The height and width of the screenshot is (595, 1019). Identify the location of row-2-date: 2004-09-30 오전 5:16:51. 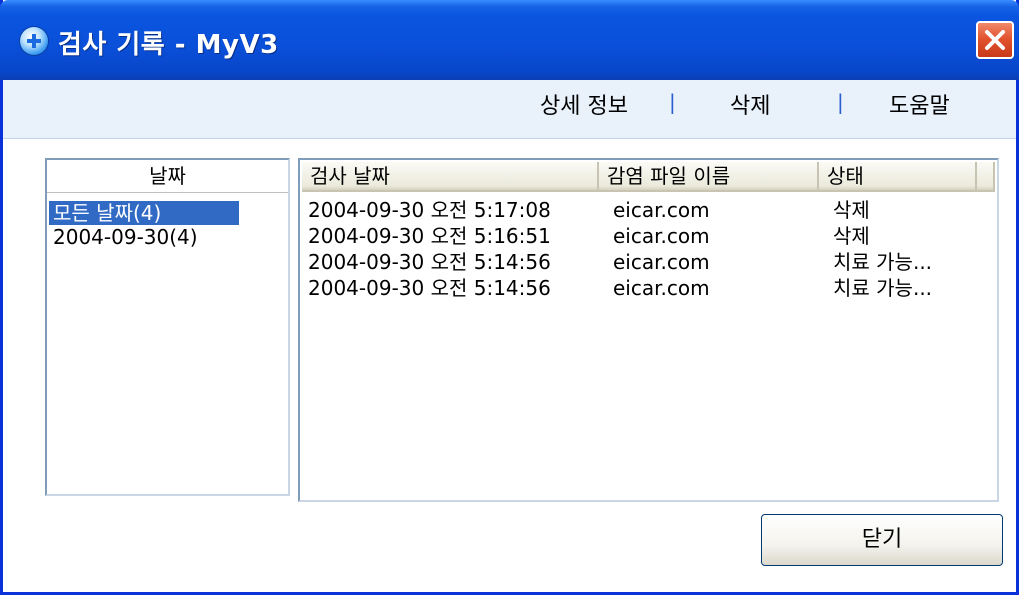
(429, 236).